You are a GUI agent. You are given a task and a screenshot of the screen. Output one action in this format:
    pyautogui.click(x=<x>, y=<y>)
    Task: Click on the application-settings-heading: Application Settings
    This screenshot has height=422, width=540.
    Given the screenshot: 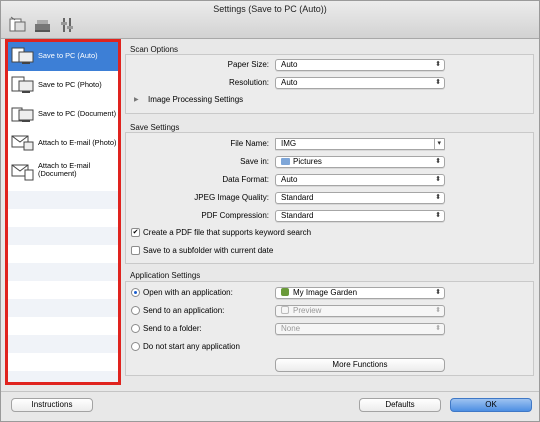 What is the action you would take?
    pyautogui.click(x=165, y=275)
    